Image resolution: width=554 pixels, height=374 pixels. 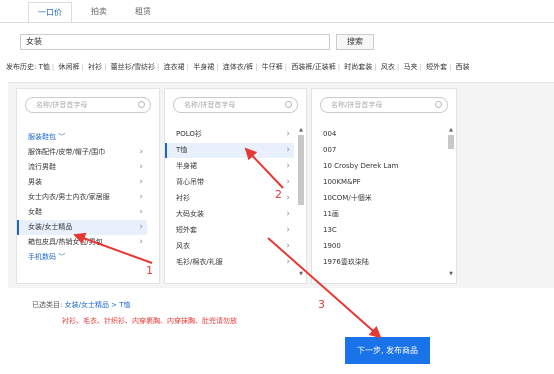 What do you see at coordinates (133, 67) in the screenshot?
I see `history-item: 蕾丝衫/雪纺衫` at bounding box center [133, 67].